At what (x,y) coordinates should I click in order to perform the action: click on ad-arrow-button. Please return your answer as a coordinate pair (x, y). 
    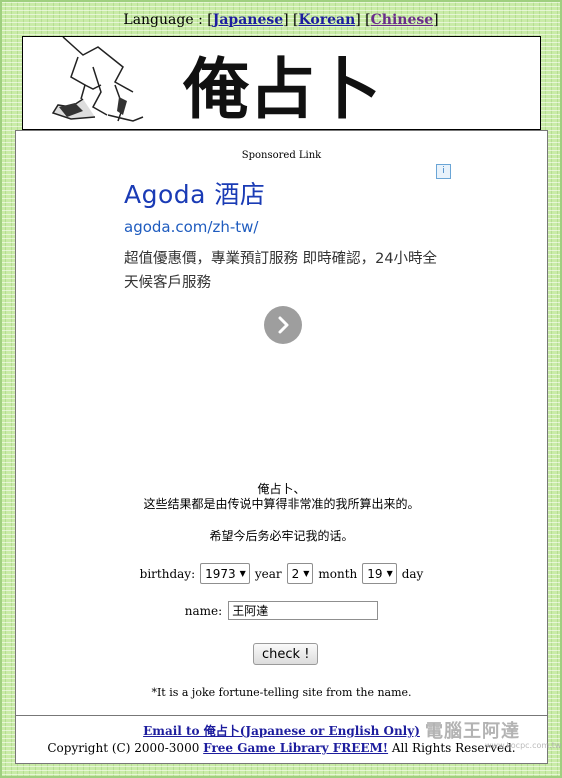
    Looking at the image, I should click on (283, 325).